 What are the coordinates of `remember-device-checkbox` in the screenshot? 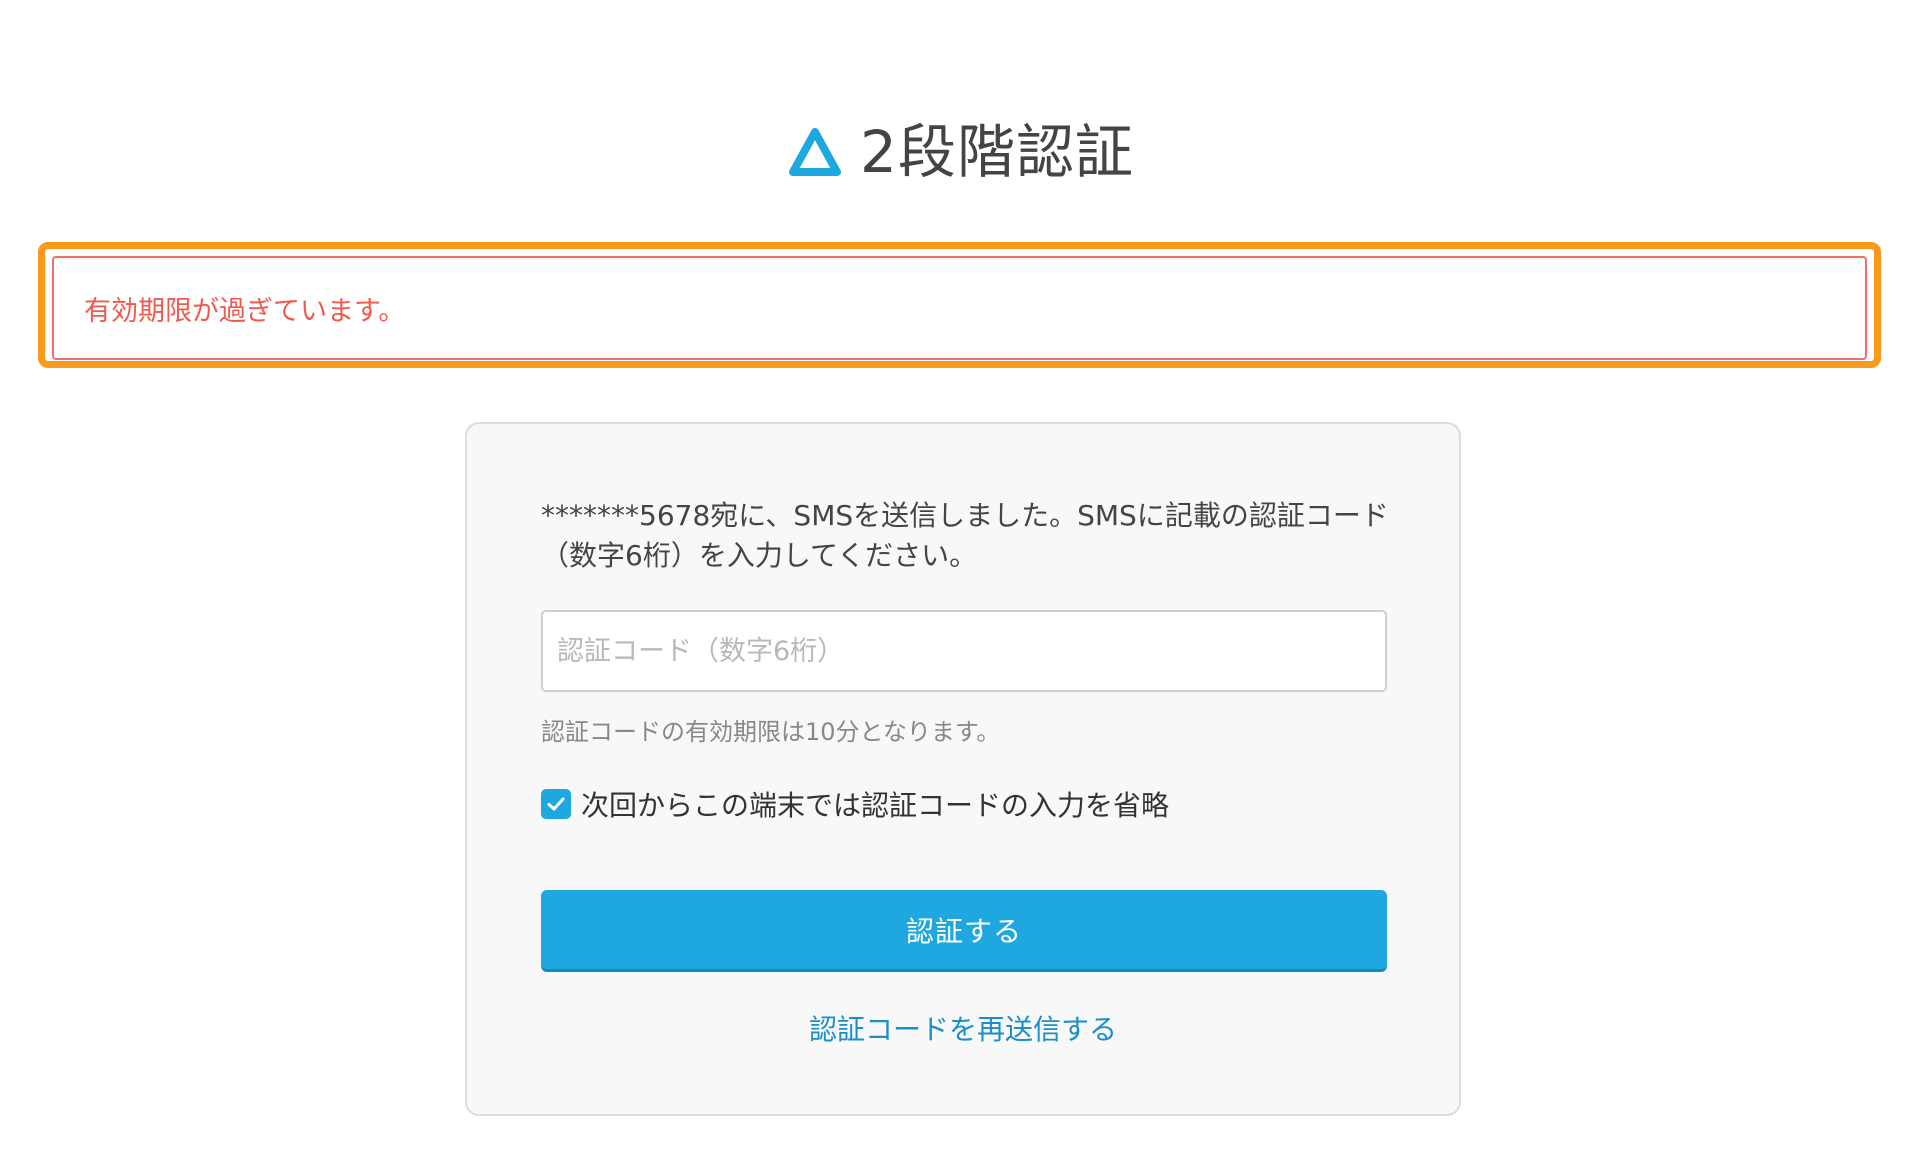 It's located at (556, 804).